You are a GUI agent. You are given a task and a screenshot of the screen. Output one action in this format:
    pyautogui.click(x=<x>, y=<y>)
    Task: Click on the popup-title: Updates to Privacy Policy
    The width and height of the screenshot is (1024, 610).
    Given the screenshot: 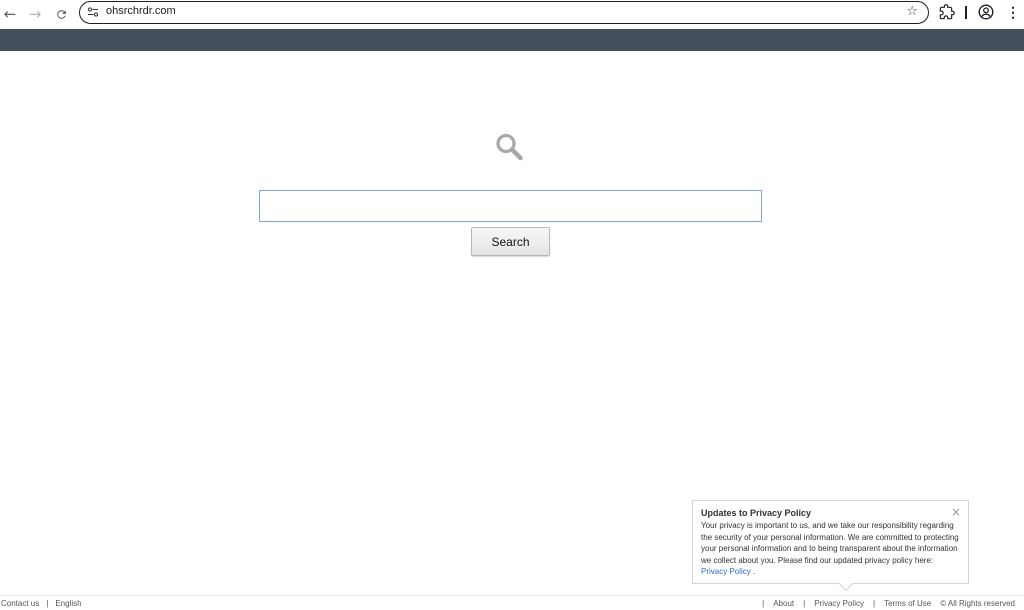 What is the action you would take?
    pyautogui.click(x=756, y=513)
    